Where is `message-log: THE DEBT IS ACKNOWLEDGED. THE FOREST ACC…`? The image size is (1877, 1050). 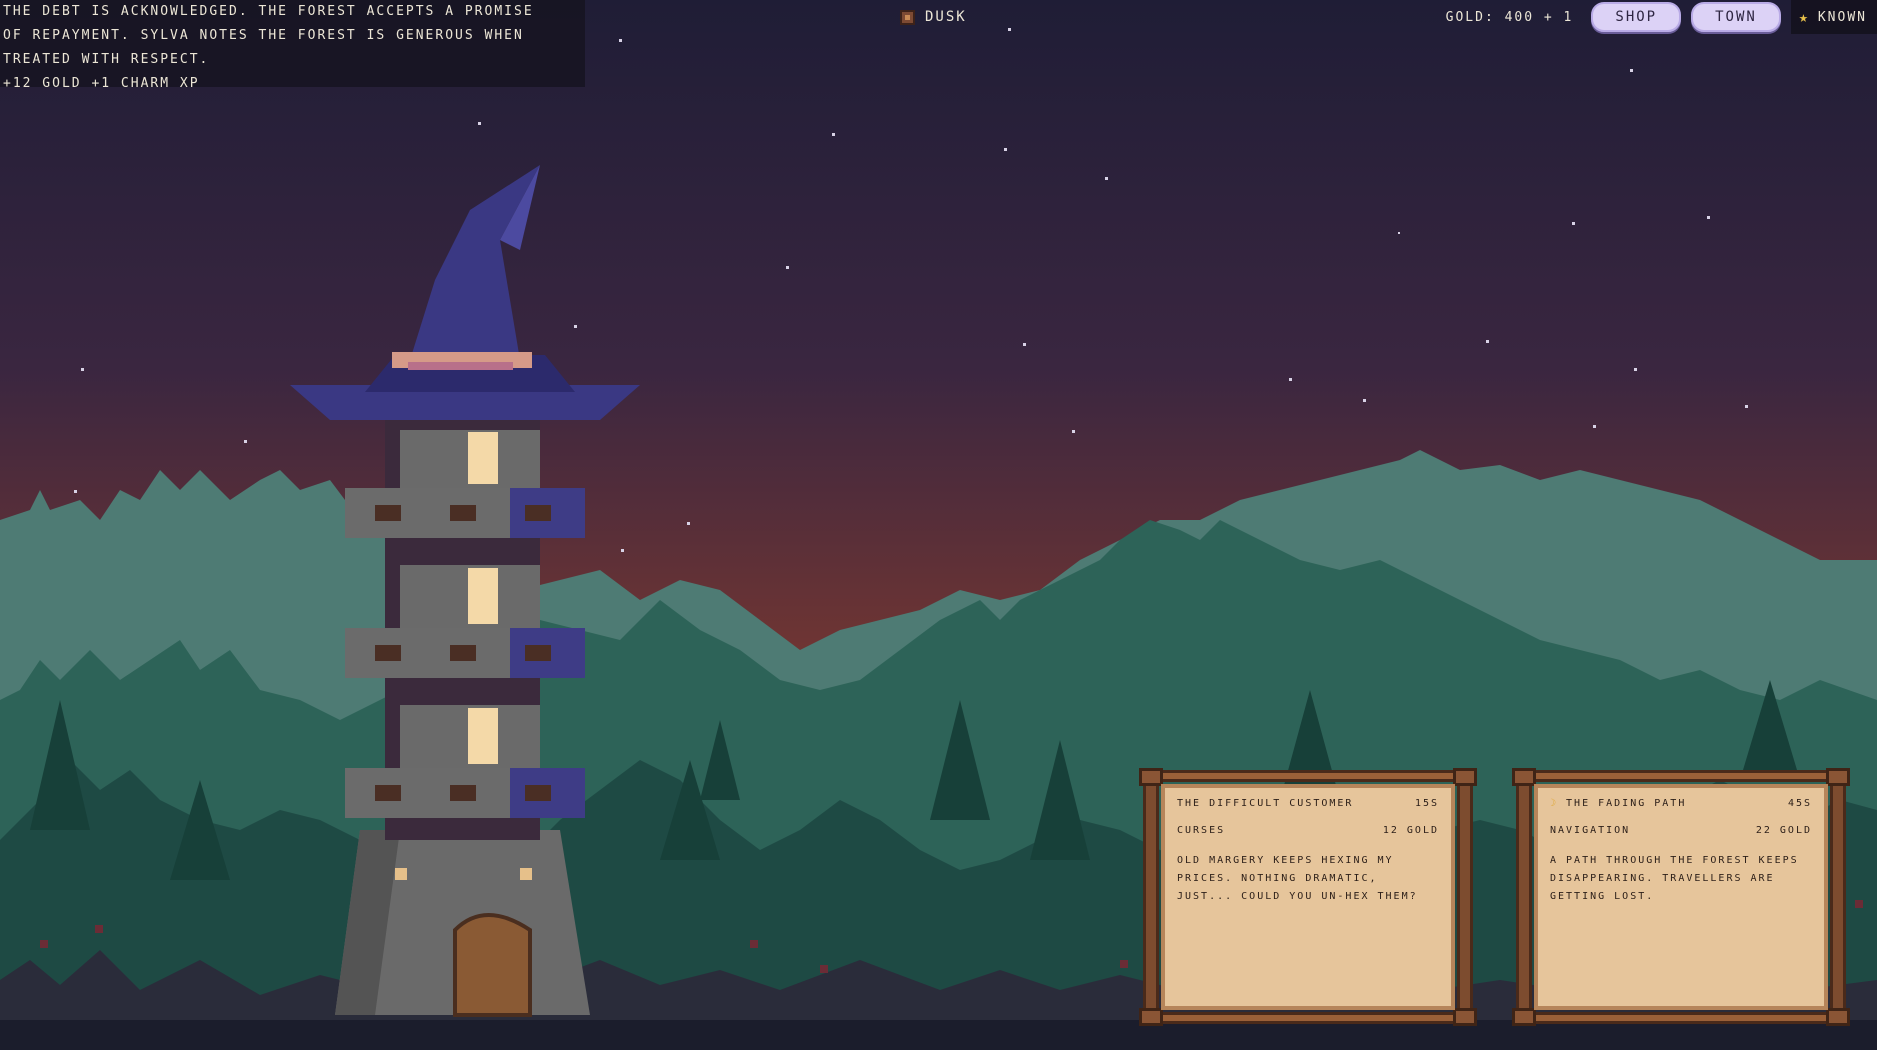
message-log: THE DEBT IS ACKNOWLEDGED. THE FOREST ACC… is located at coordinates (292, 45).